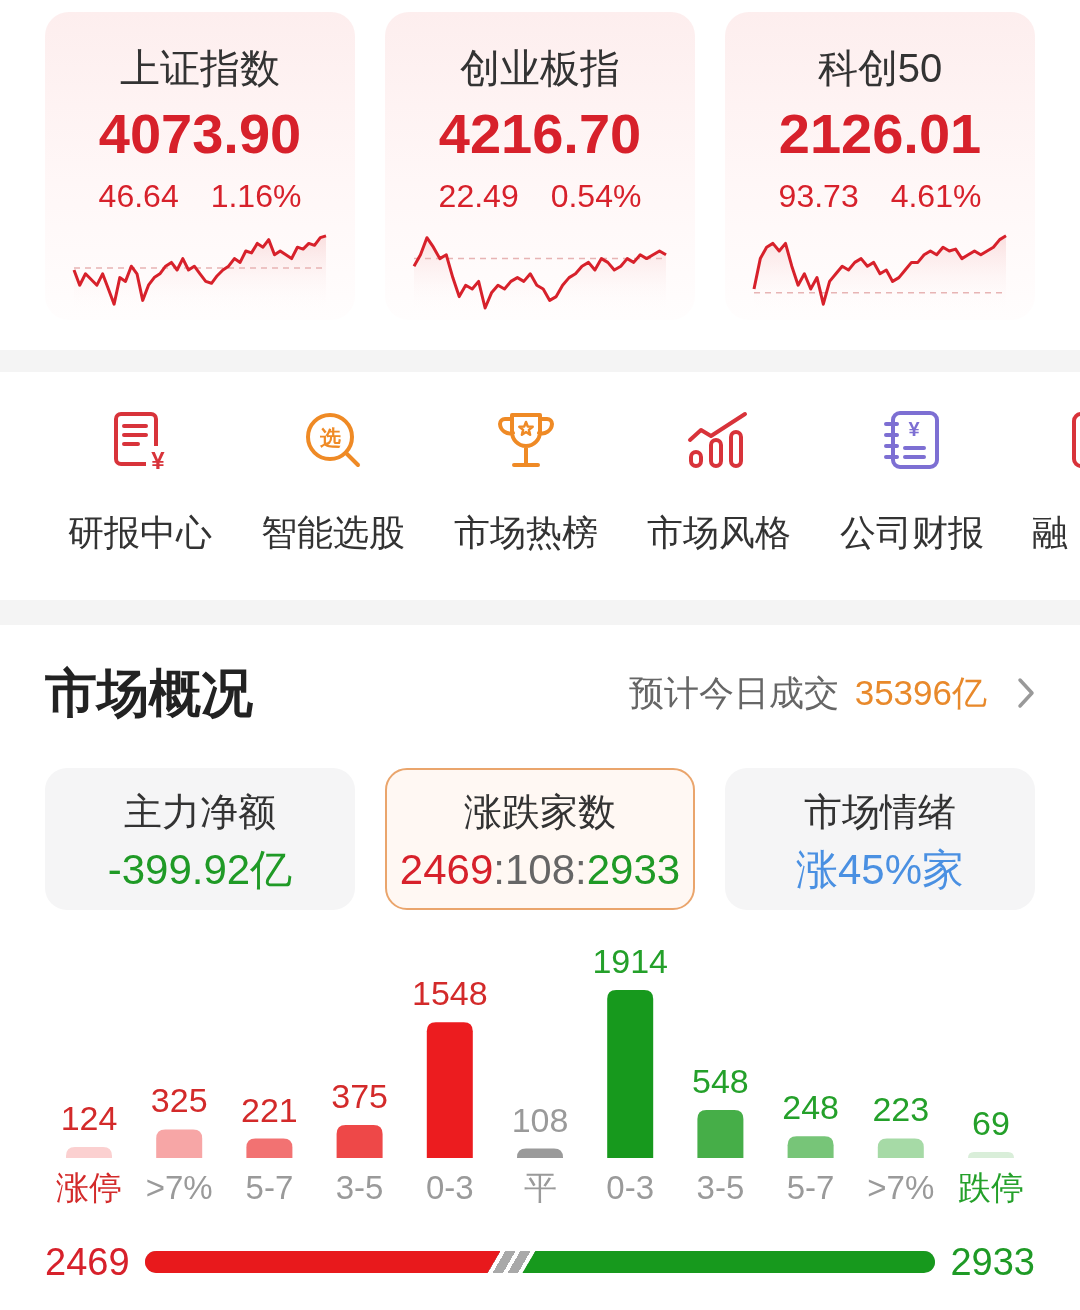 The image size is (1080, 1310). What do you see at coordinates (1026, 693) in the screenshot?
I see `chevron-right-icon` at bounding box center [1026, 693].